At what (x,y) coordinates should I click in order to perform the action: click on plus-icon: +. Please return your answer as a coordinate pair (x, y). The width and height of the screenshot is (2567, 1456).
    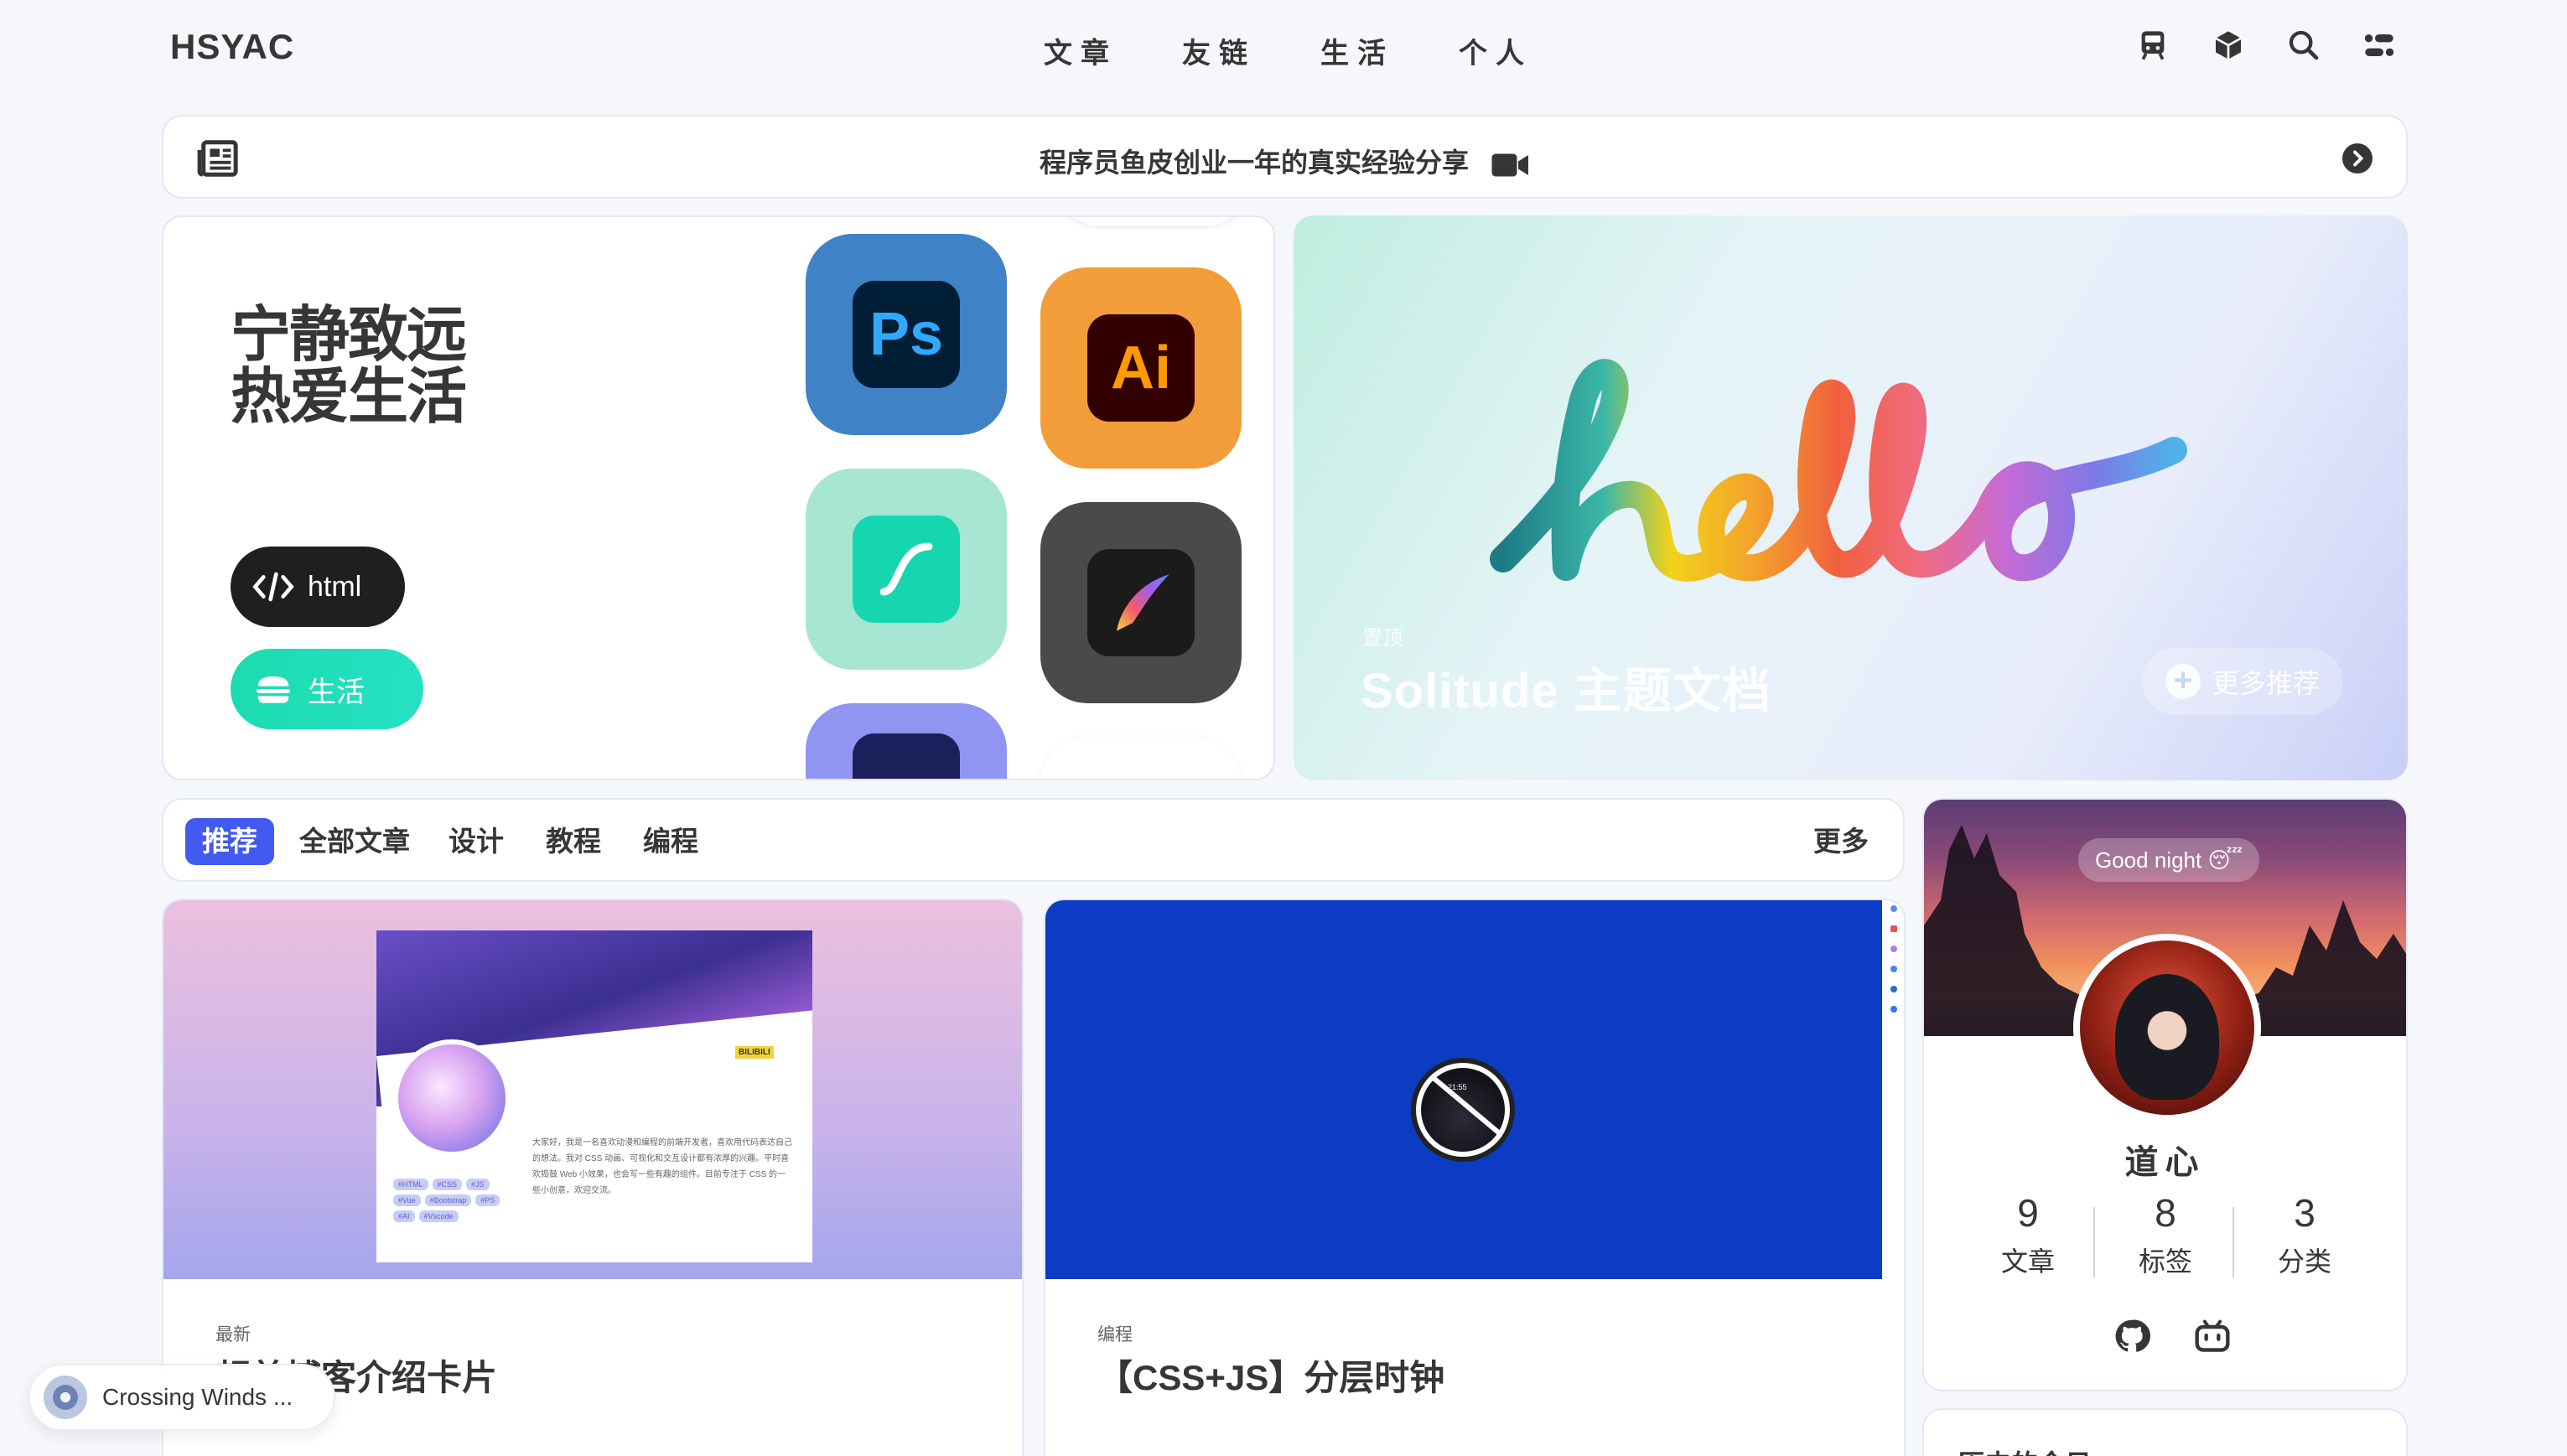
    Looking at the image, I should click on (2183, 681).